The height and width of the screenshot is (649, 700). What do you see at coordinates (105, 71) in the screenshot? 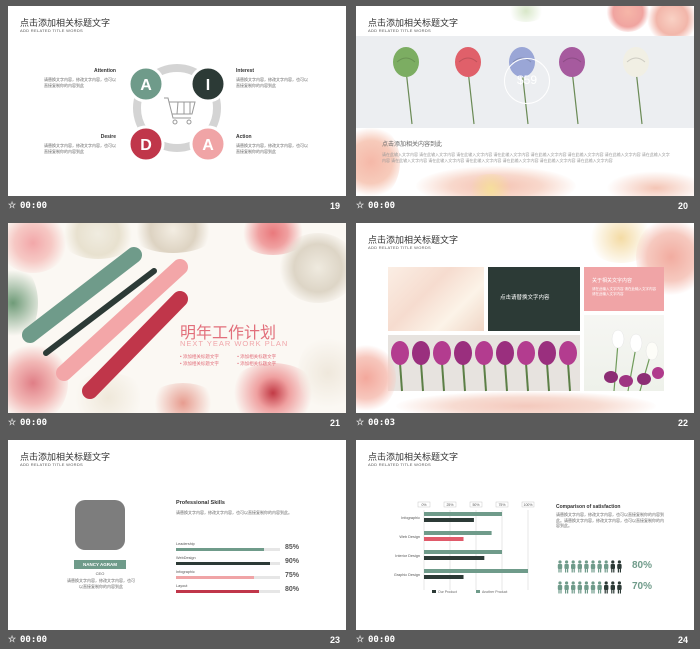
I see `aida-heading: Attention` at bounding box center [105, 71].